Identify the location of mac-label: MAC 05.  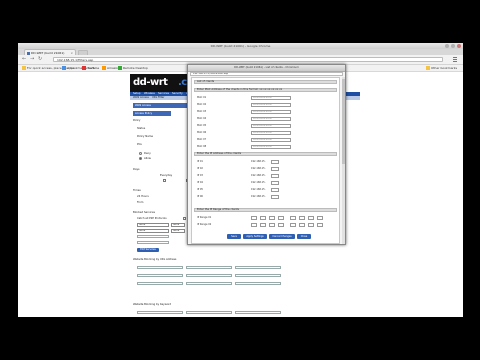
(202, 125).